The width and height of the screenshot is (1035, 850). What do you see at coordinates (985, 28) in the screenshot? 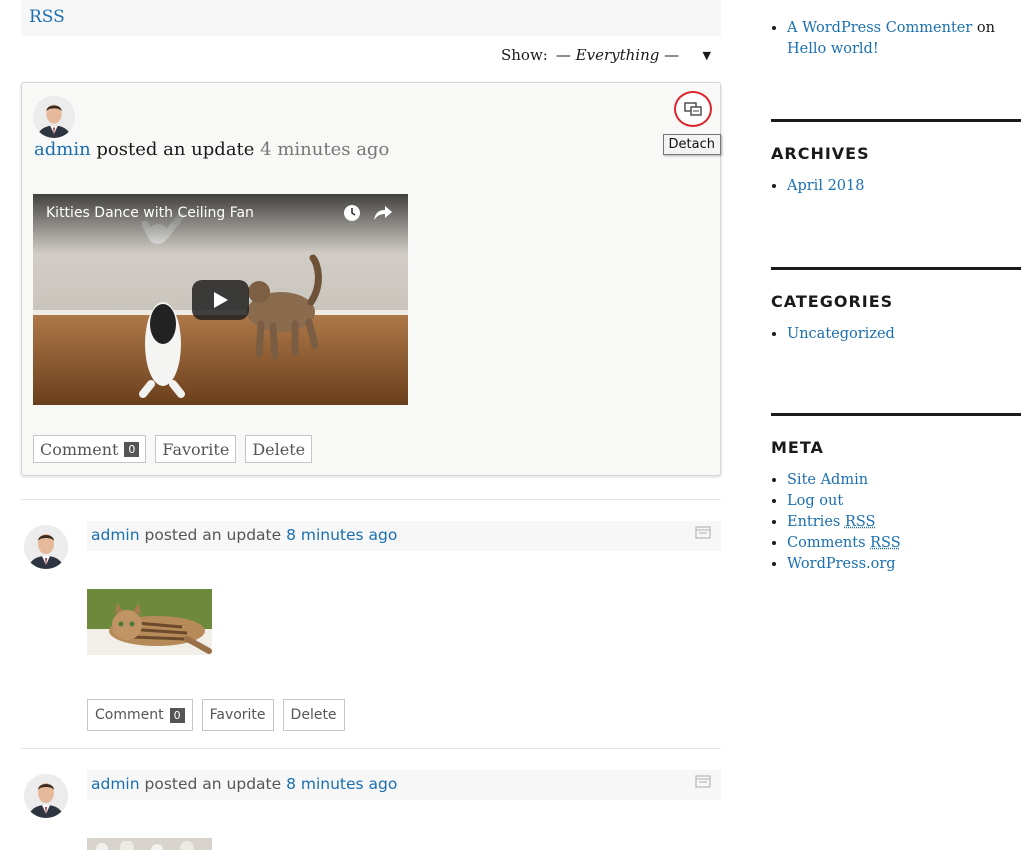
I see `comment-on-text: on` at bounding box center [985, 28].